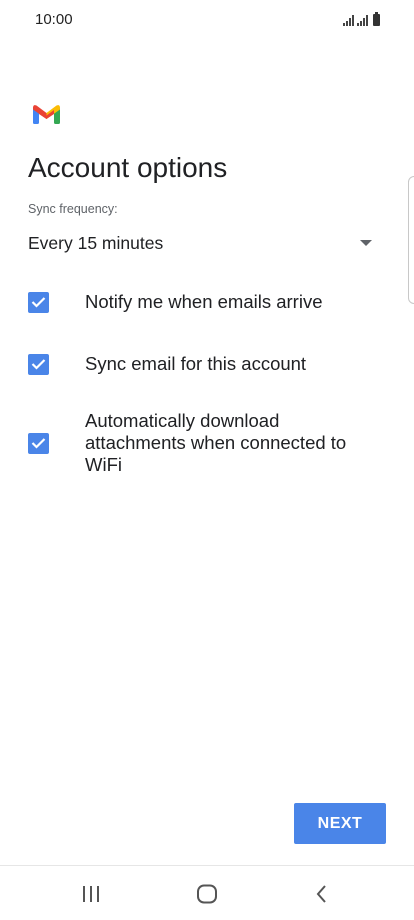  Describe the element at coordinates (46, 114) in the screenshot. I see `gmail-logo-icon` at that location.